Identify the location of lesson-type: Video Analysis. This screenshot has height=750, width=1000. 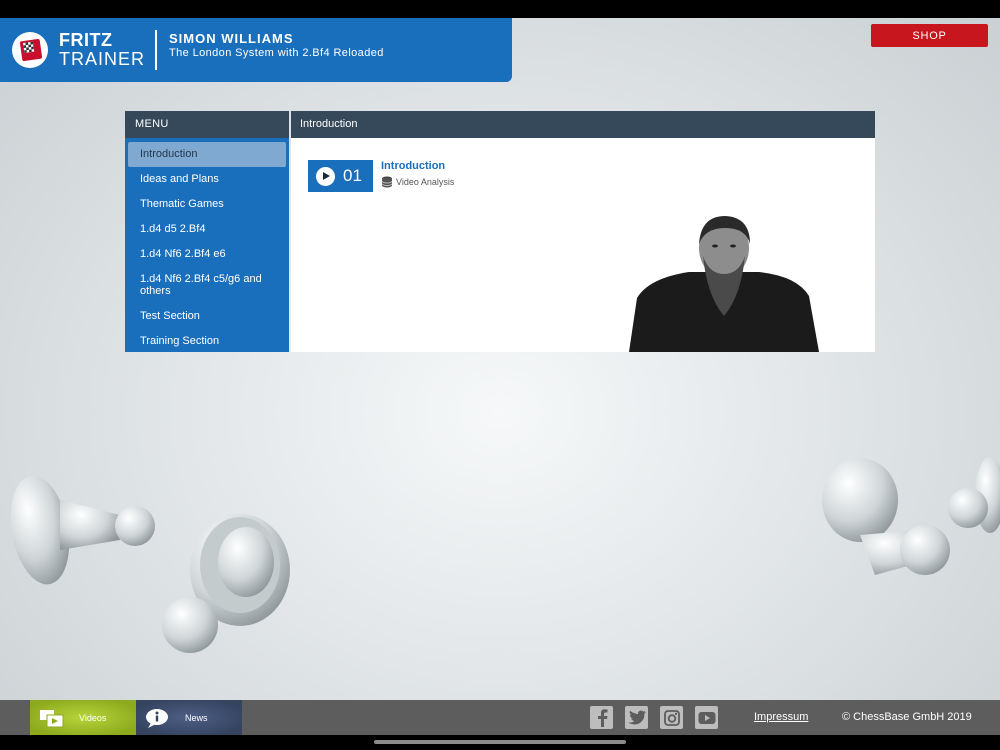
(425, 182).